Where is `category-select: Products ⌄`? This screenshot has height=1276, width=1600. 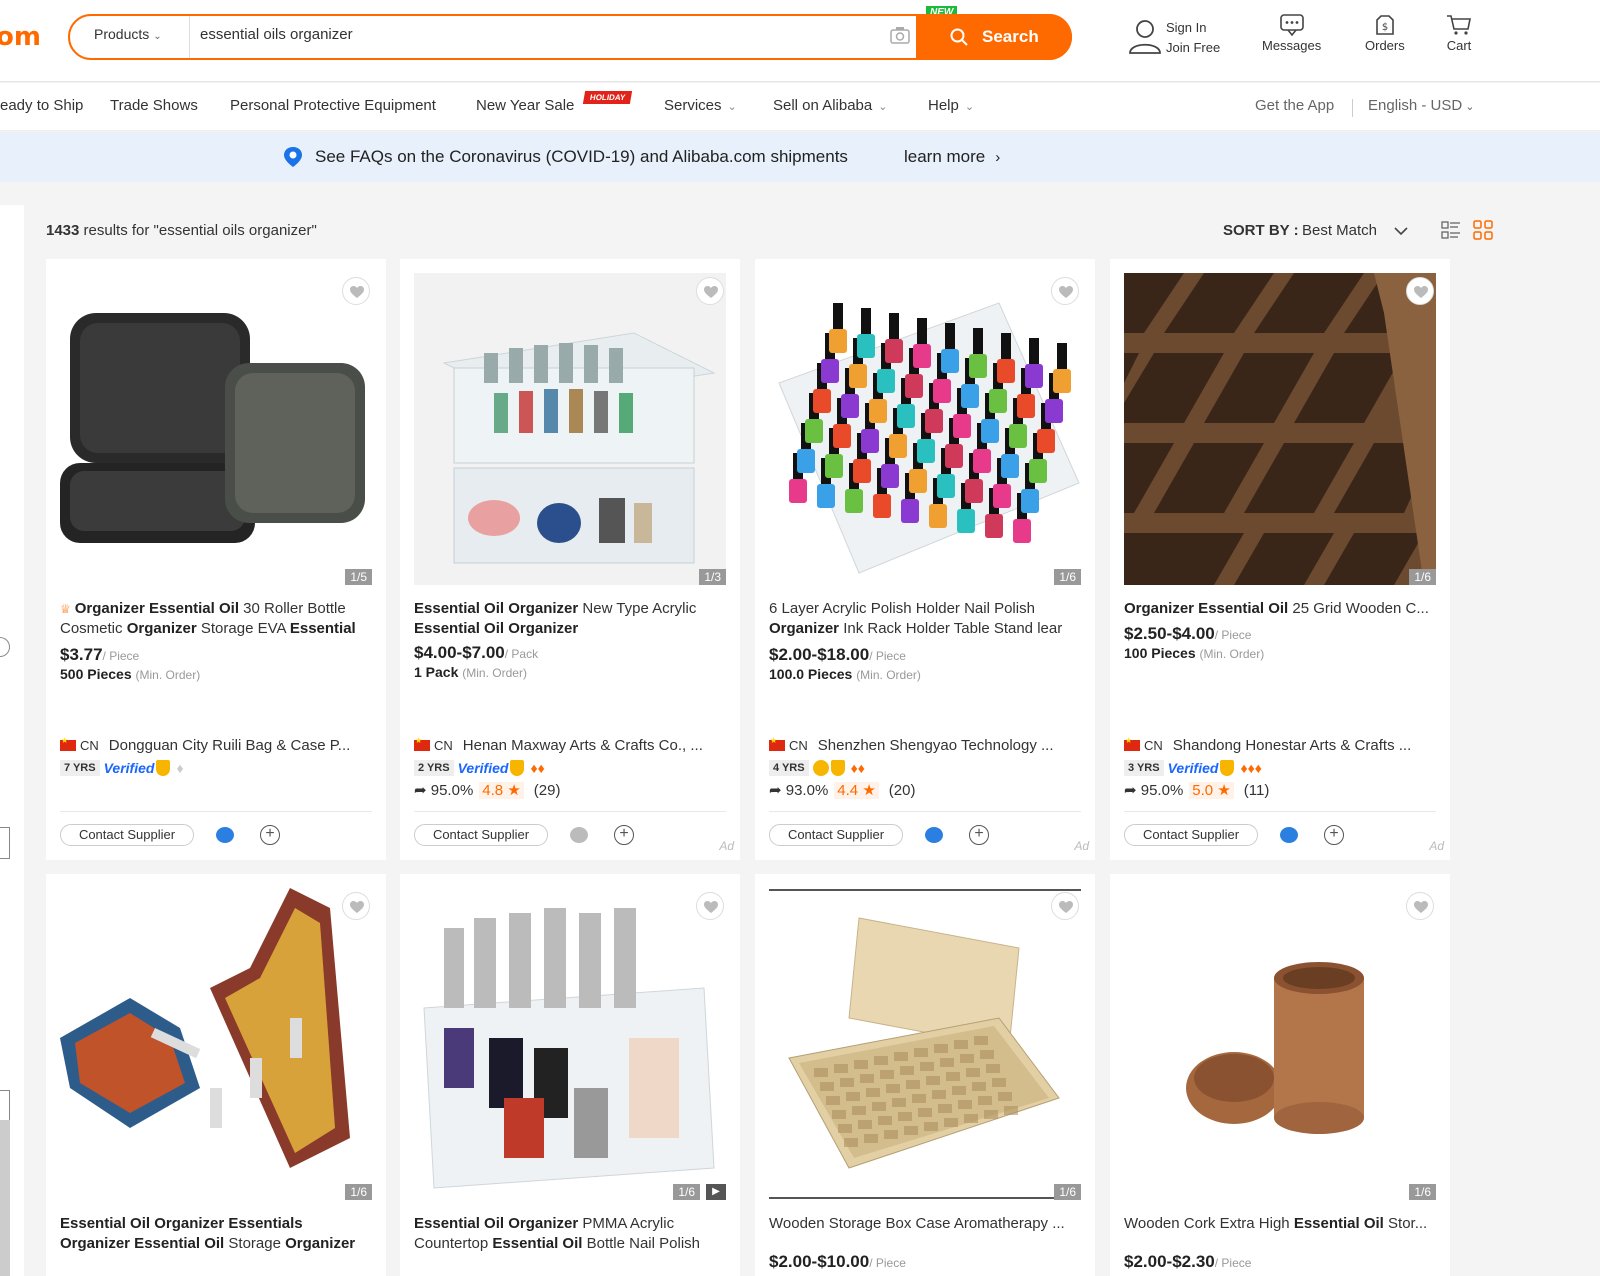
category-select: Products ⌄ is located at coordinates (130, 37).